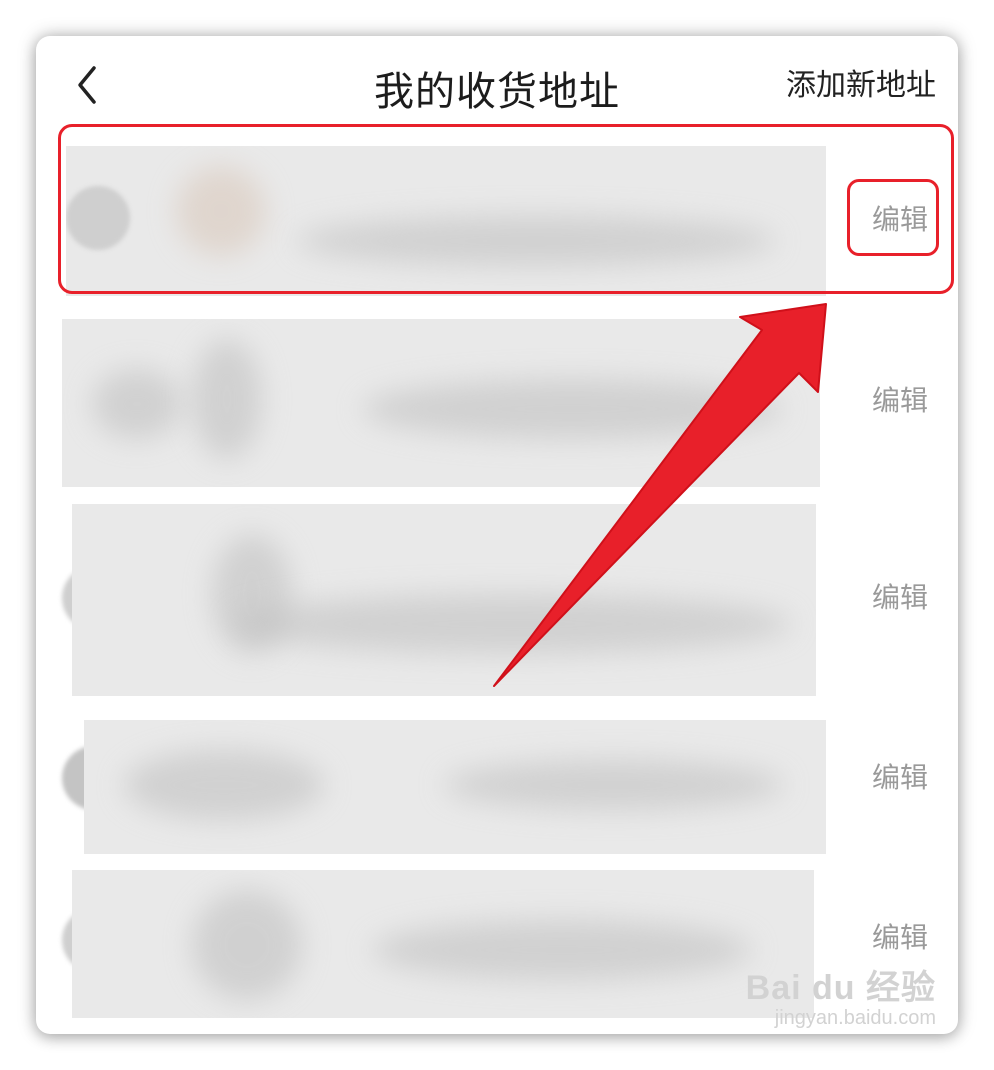 This screenshot has height=1070, width=994. What do you see at coordinates (861, 82) in the screenshot?
I see `add-new-address-button: 添加新地址` at bounding box center [861, 82].